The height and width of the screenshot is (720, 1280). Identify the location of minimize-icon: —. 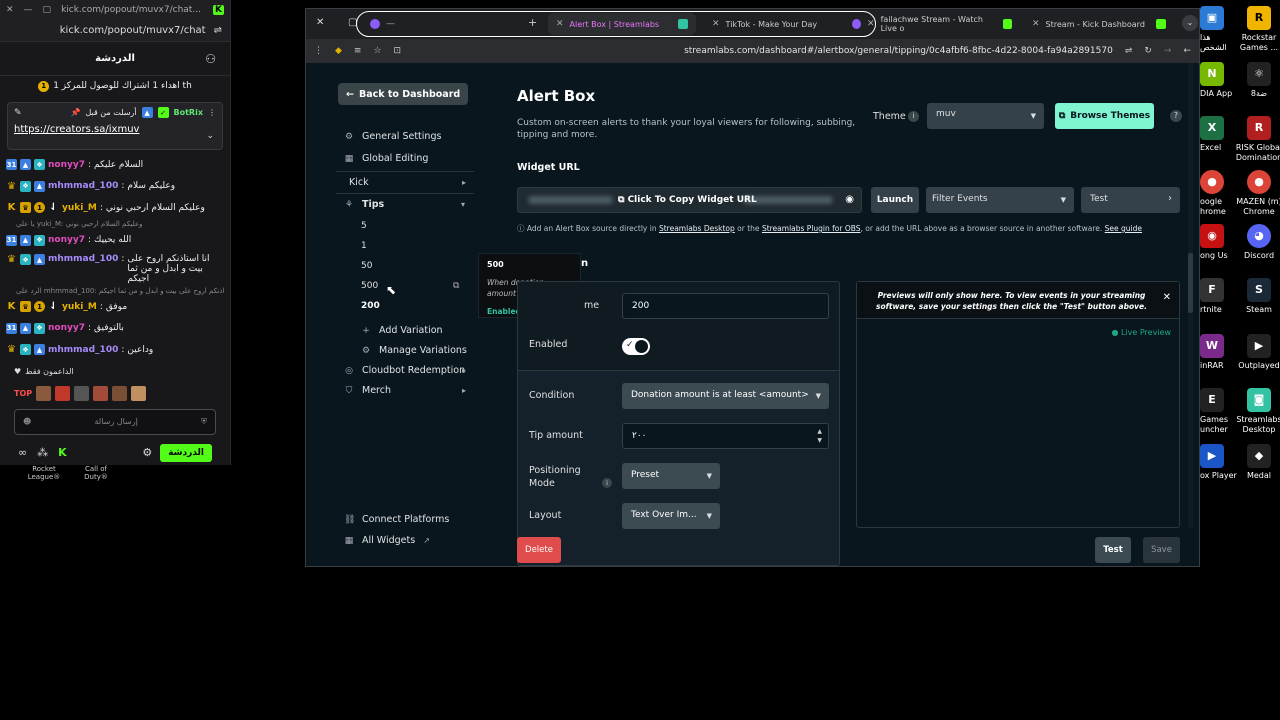
(28, 10).